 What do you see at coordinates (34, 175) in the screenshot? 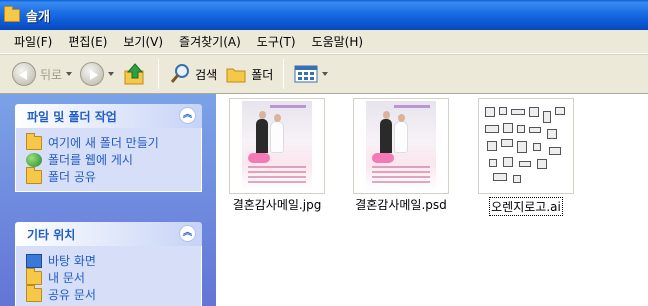
I see `shared-folder-icon` at bounding box center [34, 175].